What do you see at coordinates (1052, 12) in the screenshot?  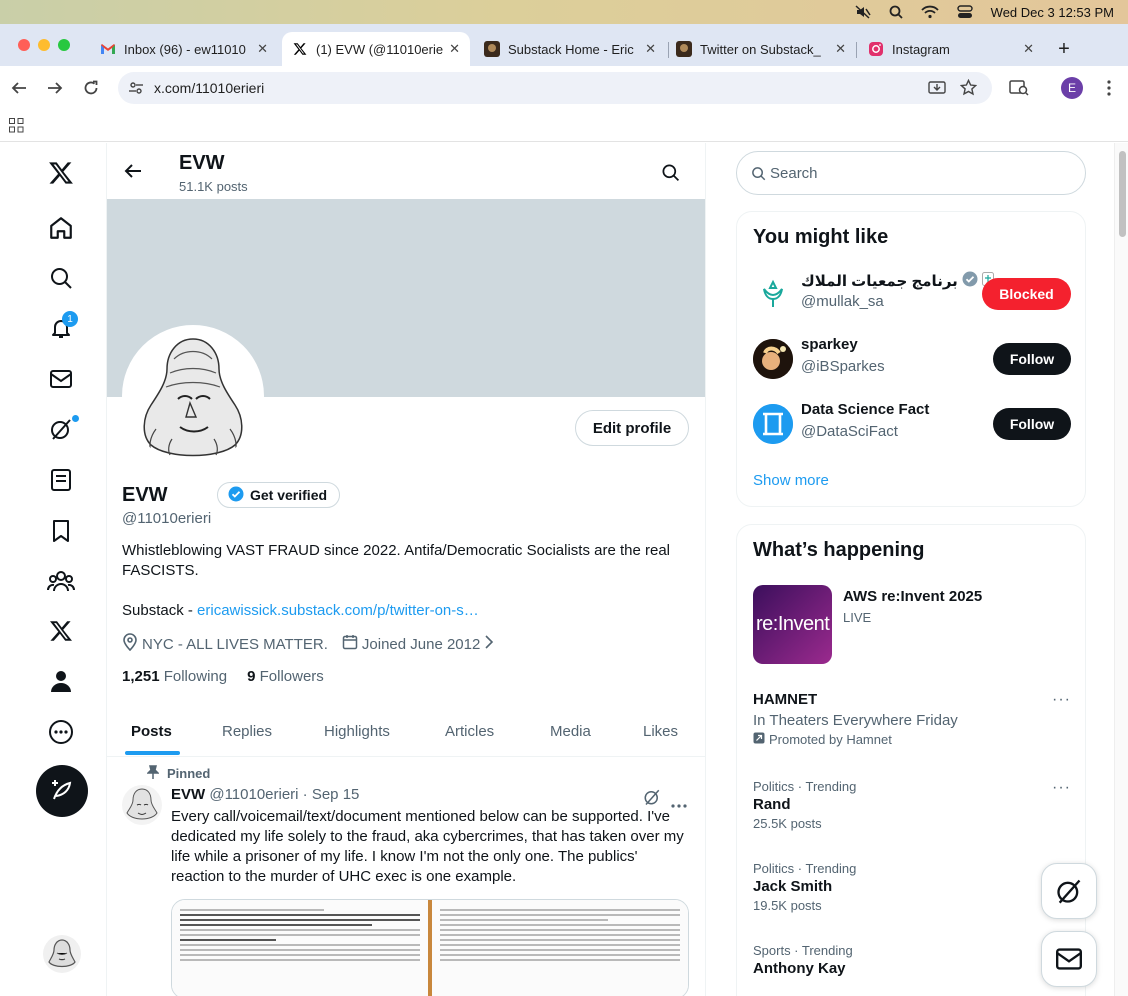 I see `menubar-clock: Wed Dec 3 12:53 PM` at bounding box center [1052, 12].